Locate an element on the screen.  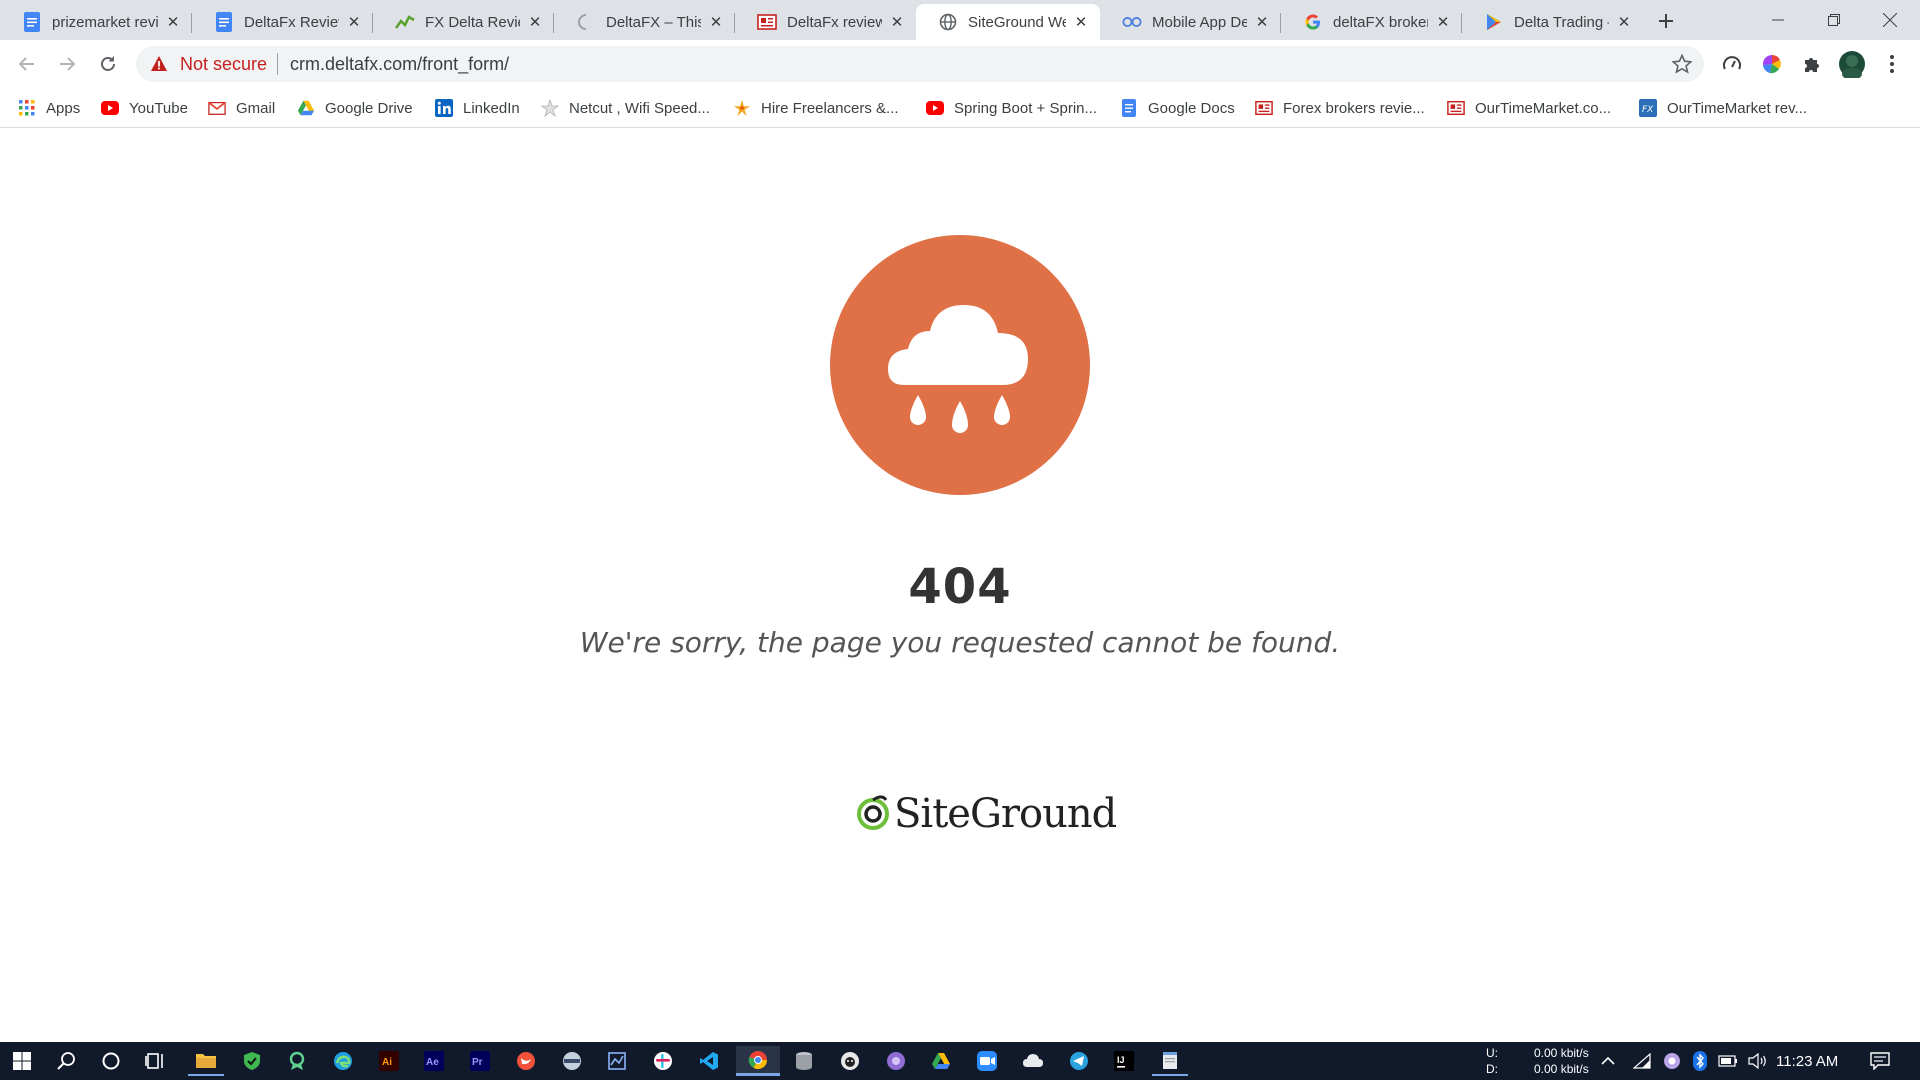
tab-title: DeltaFX – This is located at coordinates (653, 22).